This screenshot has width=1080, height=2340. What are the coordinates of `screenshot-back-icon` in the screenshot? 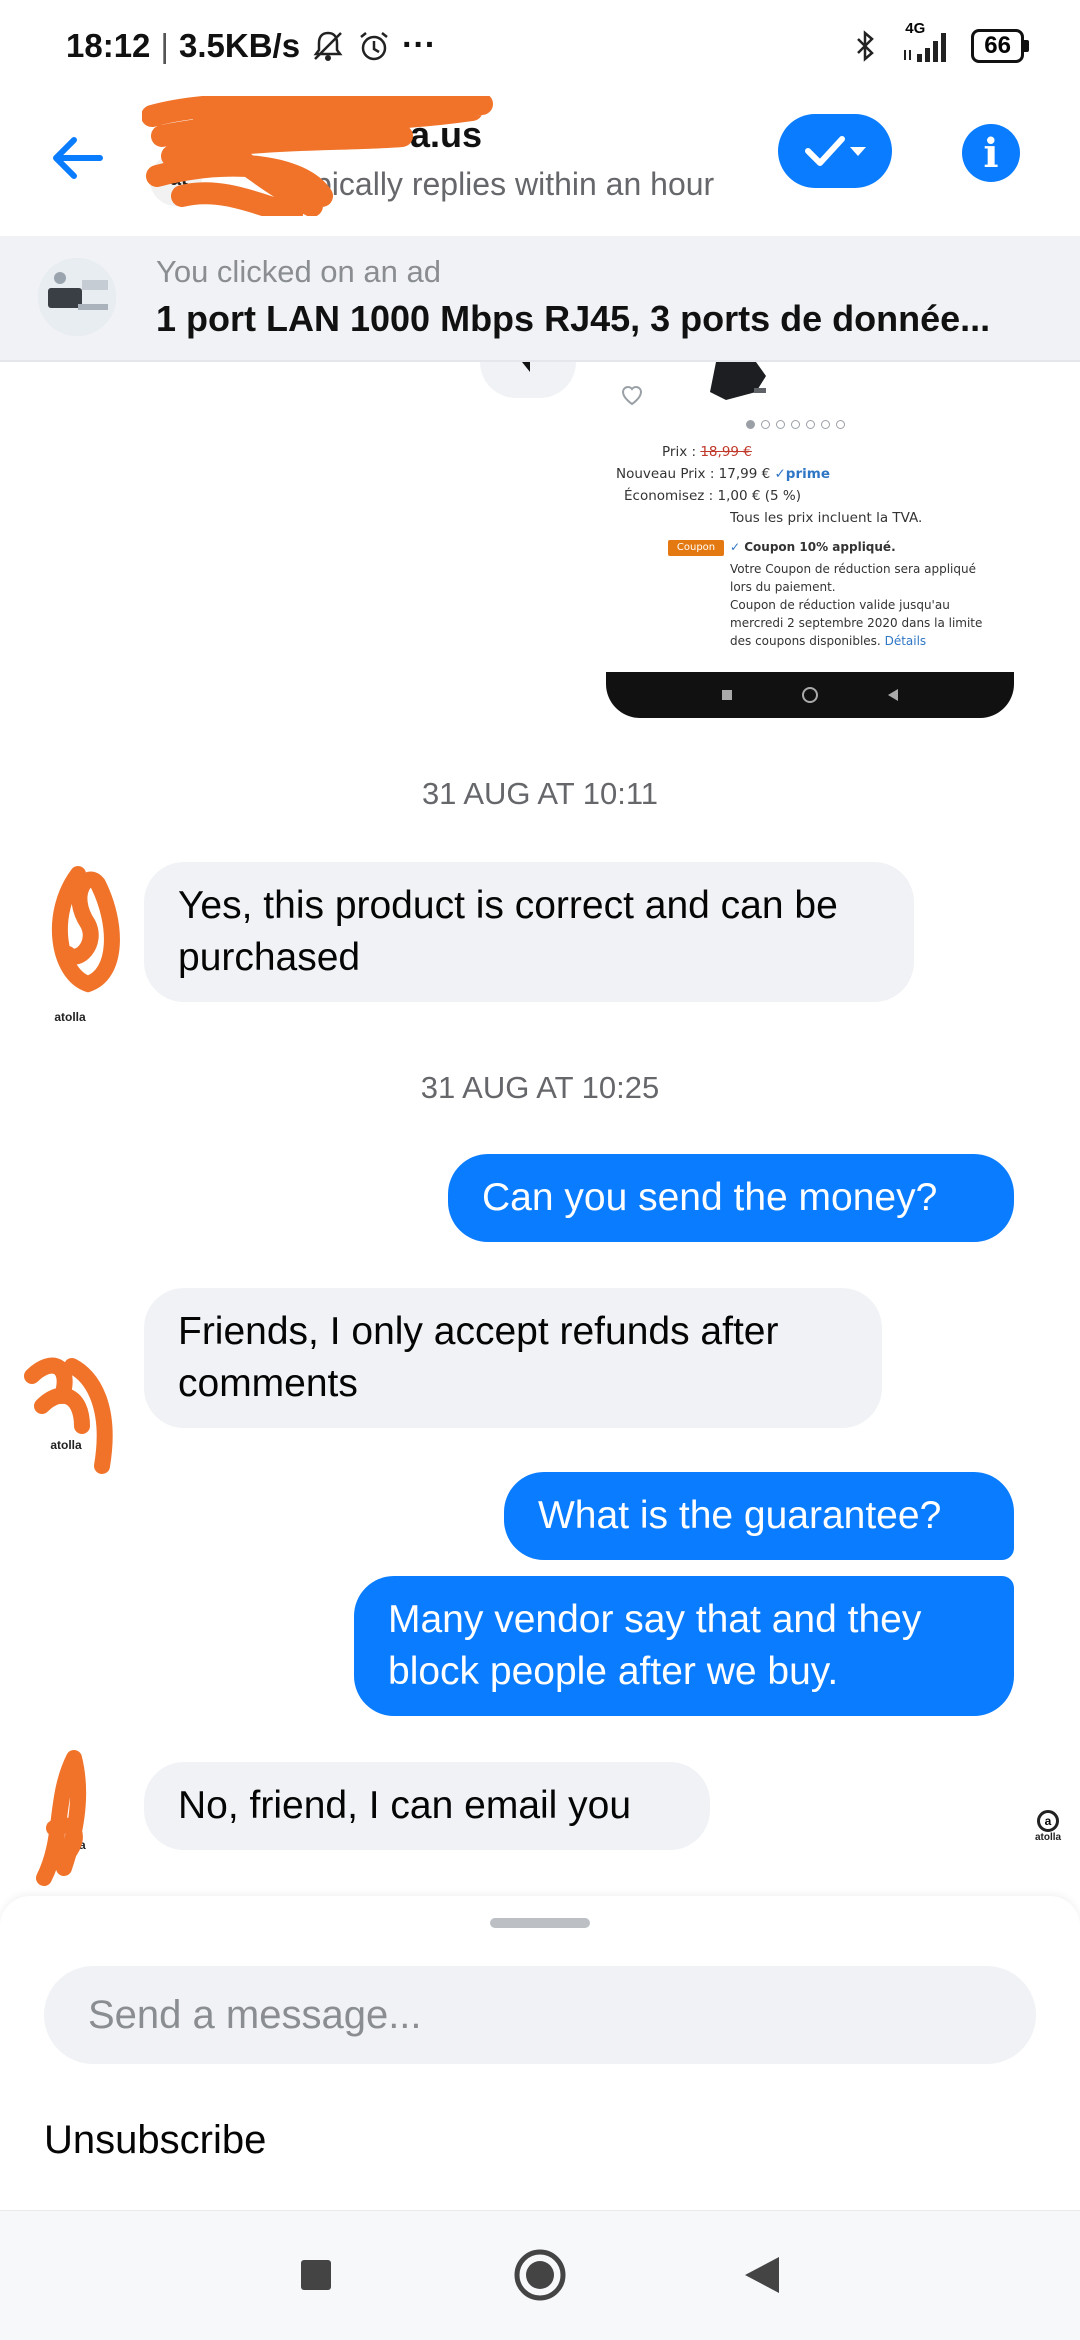 It's located at (893, 695).